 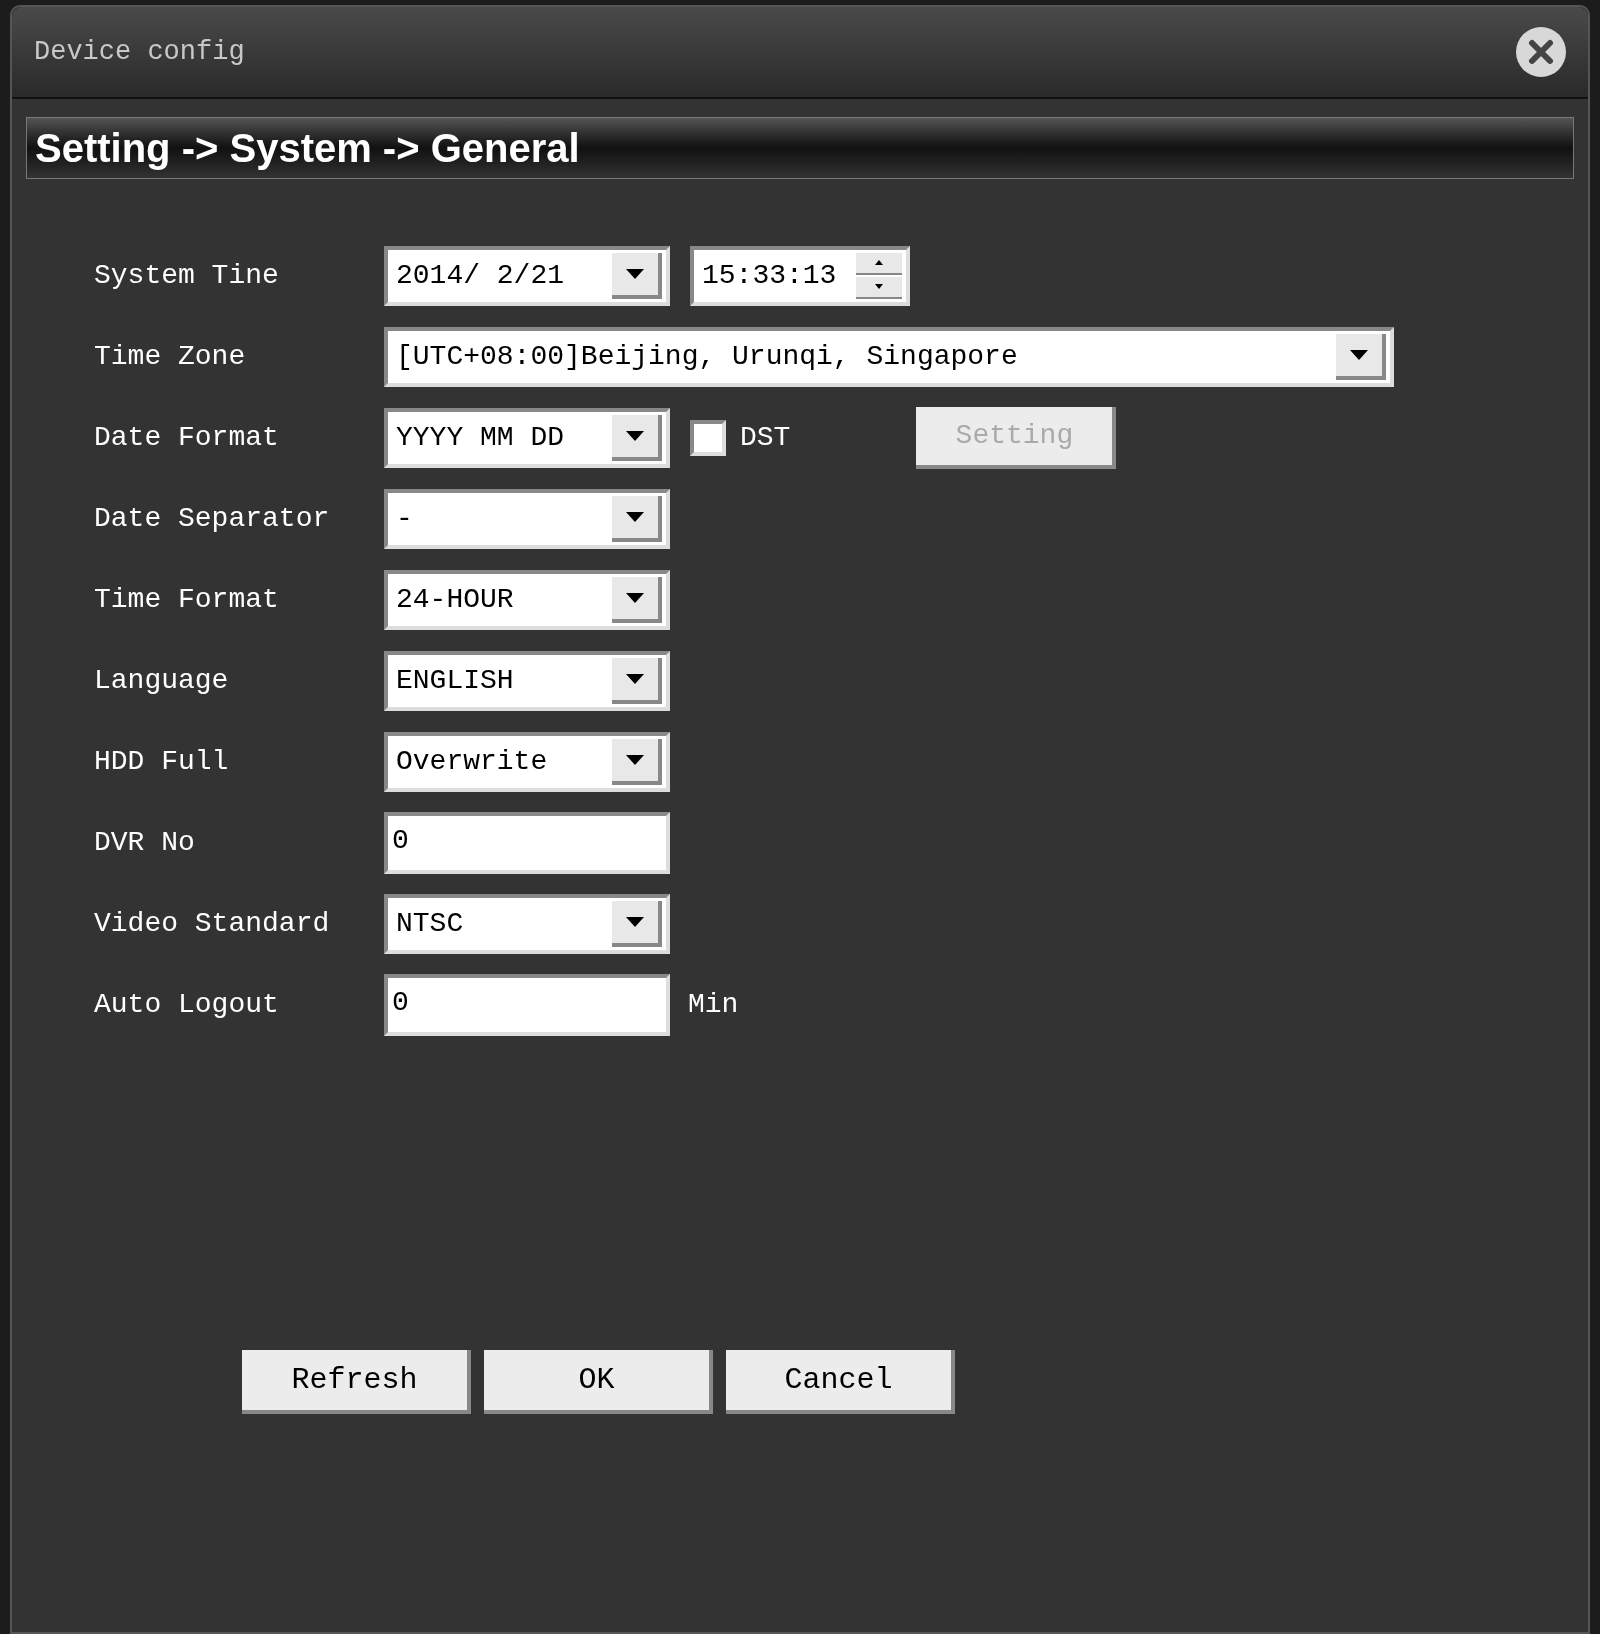 I want to click on down-caret-icon, so click(x=879, y=286).